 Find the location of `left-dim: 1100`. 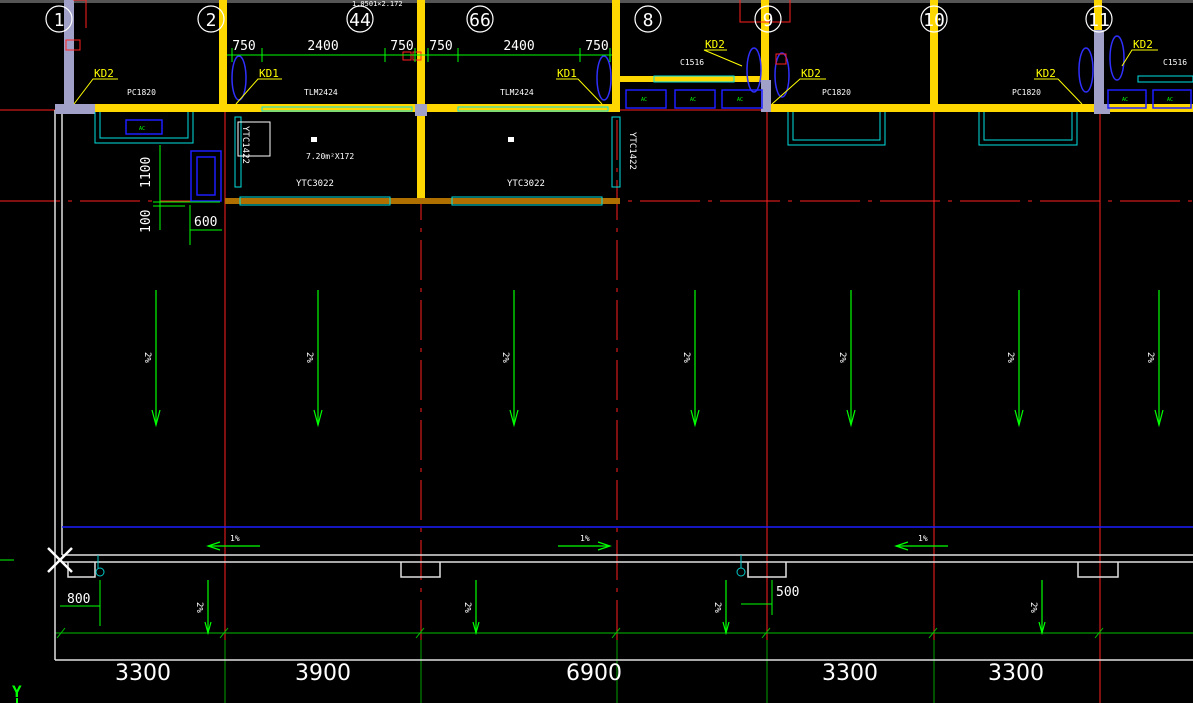

left-dim: 1100 is located at coordinates (146, 172).